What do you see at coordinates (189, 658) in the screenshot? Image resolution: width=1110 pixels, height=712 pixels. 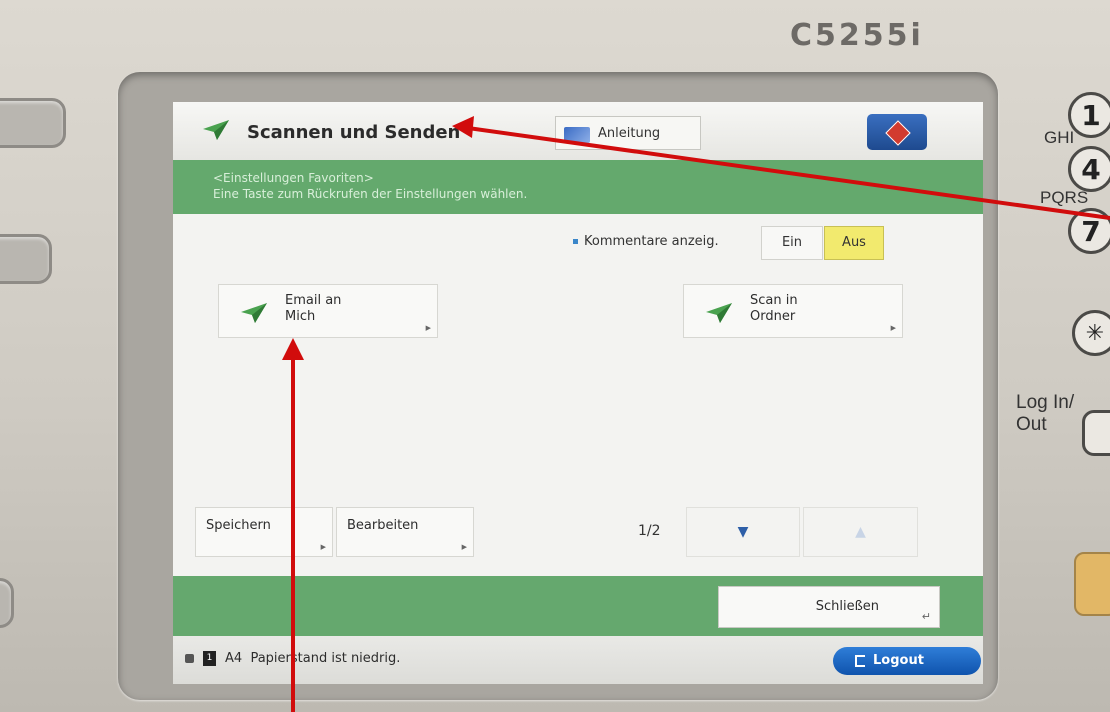 I see `lock-icon` at bounding box center [189, 658].